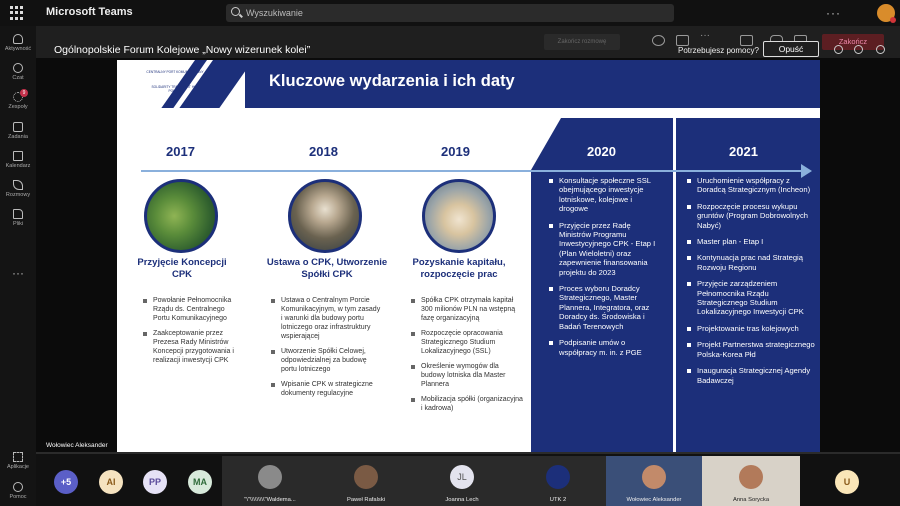  What do you see at coordinates (18, 487) in the screenshot?
I see `help-icon` at bounding box center [18, 487].